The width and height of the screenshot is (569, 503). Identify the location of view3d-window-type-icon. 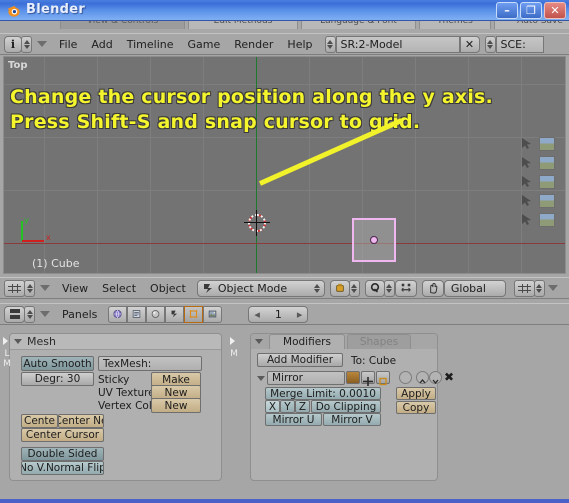
(14, 288).